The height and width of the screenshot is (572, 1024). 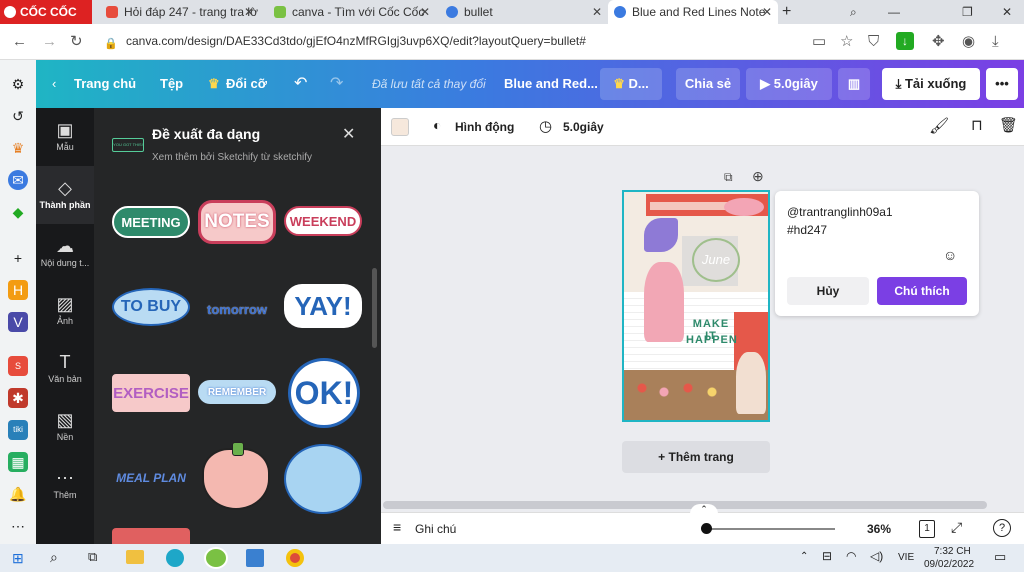 I want to click on add-icon: +, so click(x=18, y=258).